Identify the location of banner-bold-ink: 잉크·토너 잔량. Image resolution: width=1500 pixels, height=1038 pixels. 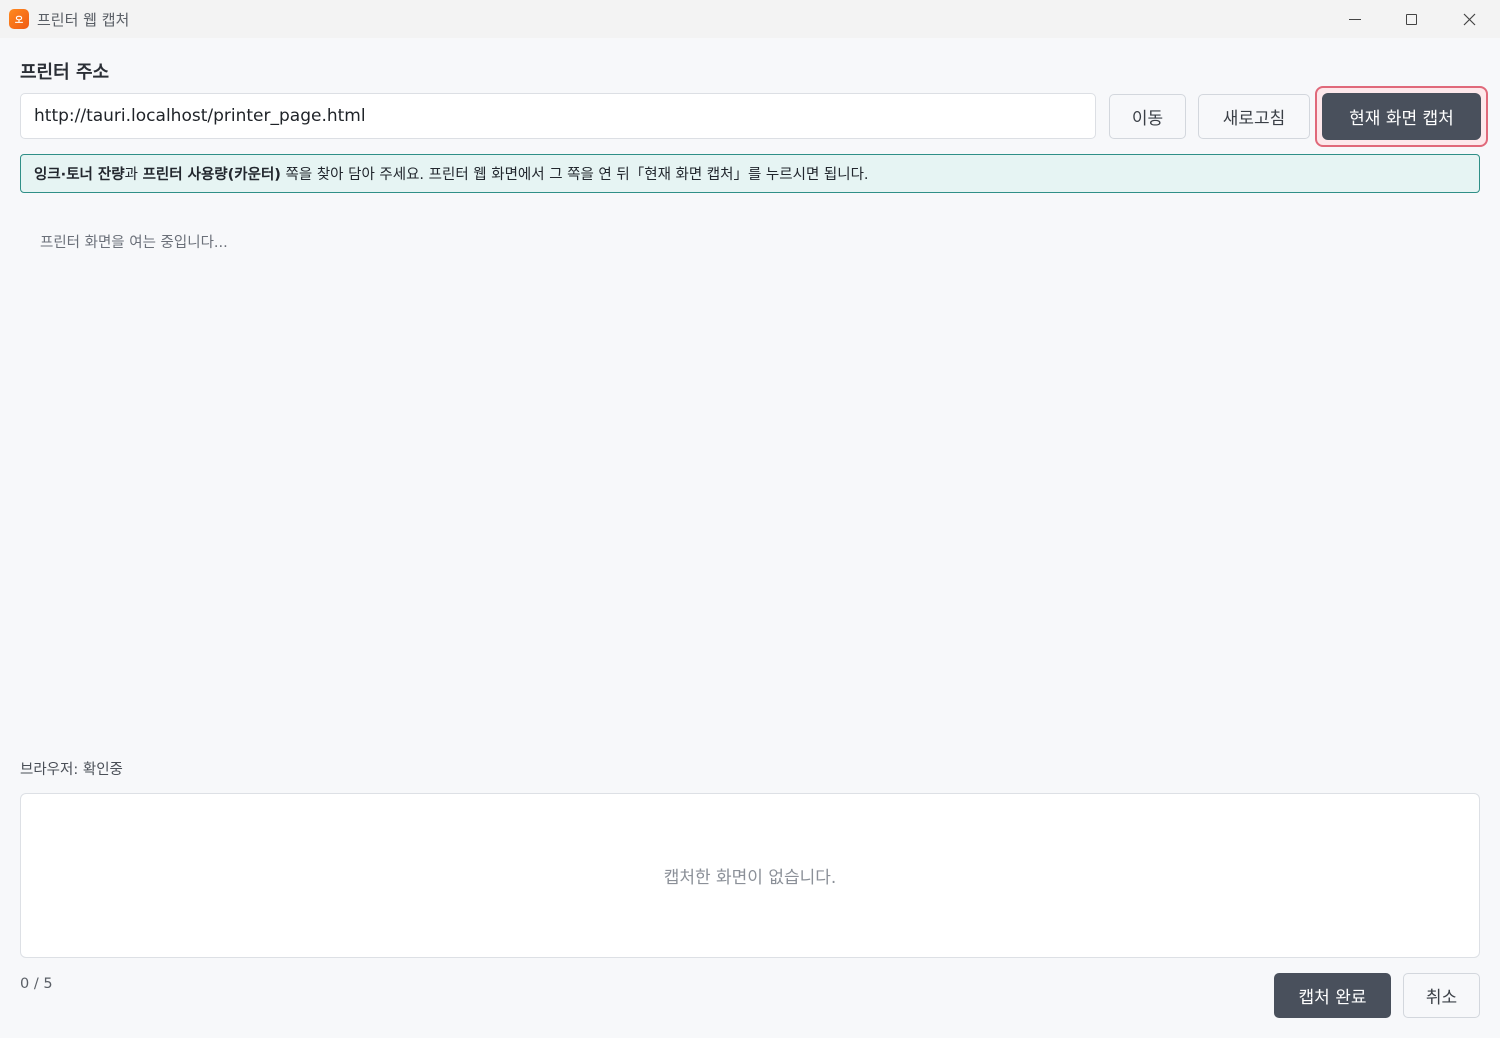
(79, 175).